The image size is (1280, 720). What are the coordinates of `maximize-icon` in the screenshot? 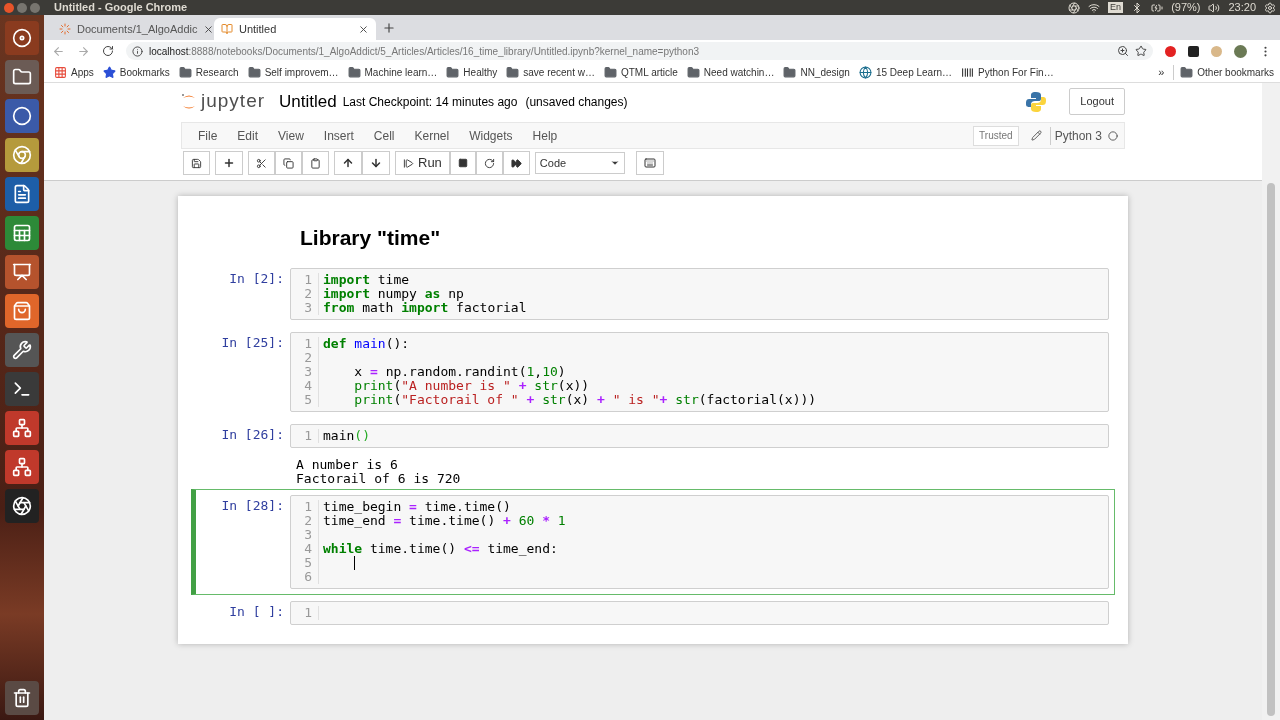 It's located at (35, 7).